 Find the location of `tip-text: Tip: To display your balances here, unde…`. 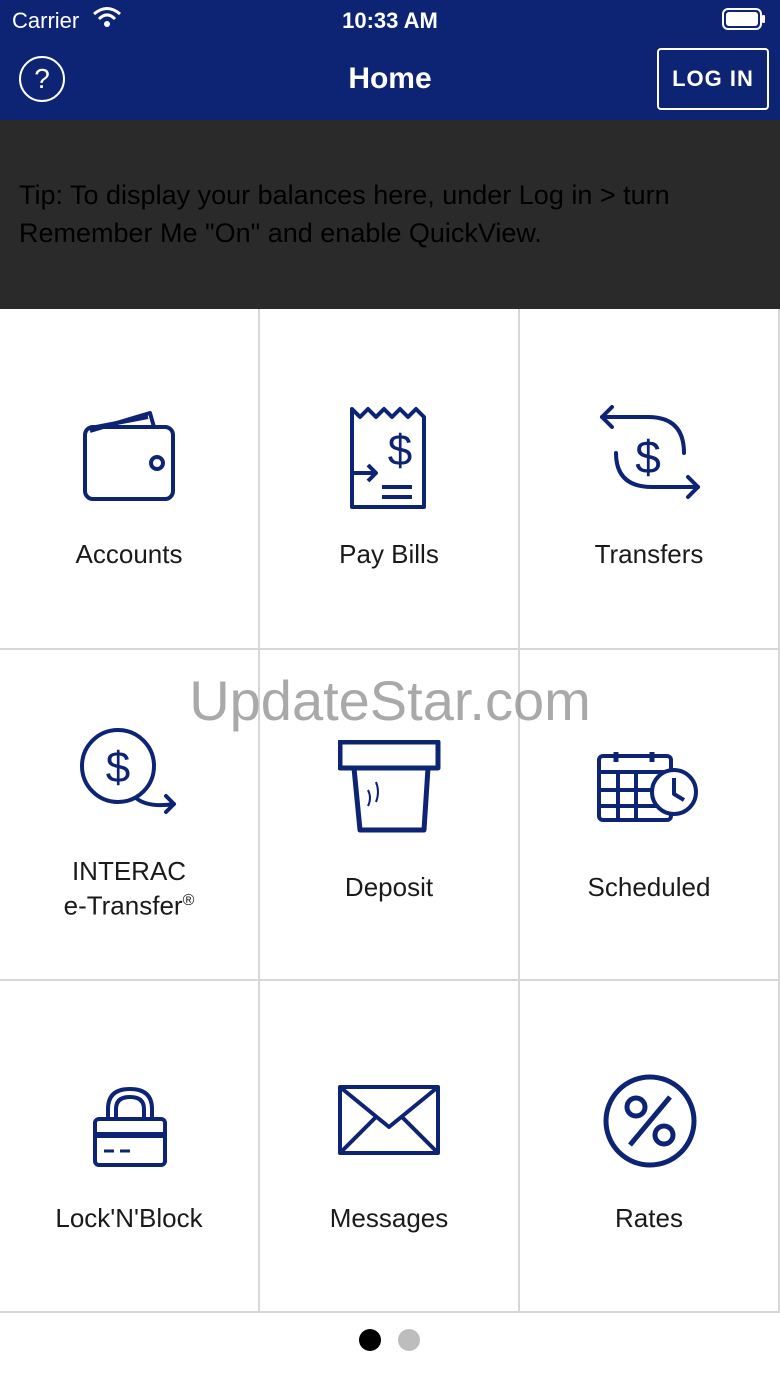

tip-text: Tip: To display your balances here, unde… is located at coordinates (344, 214).